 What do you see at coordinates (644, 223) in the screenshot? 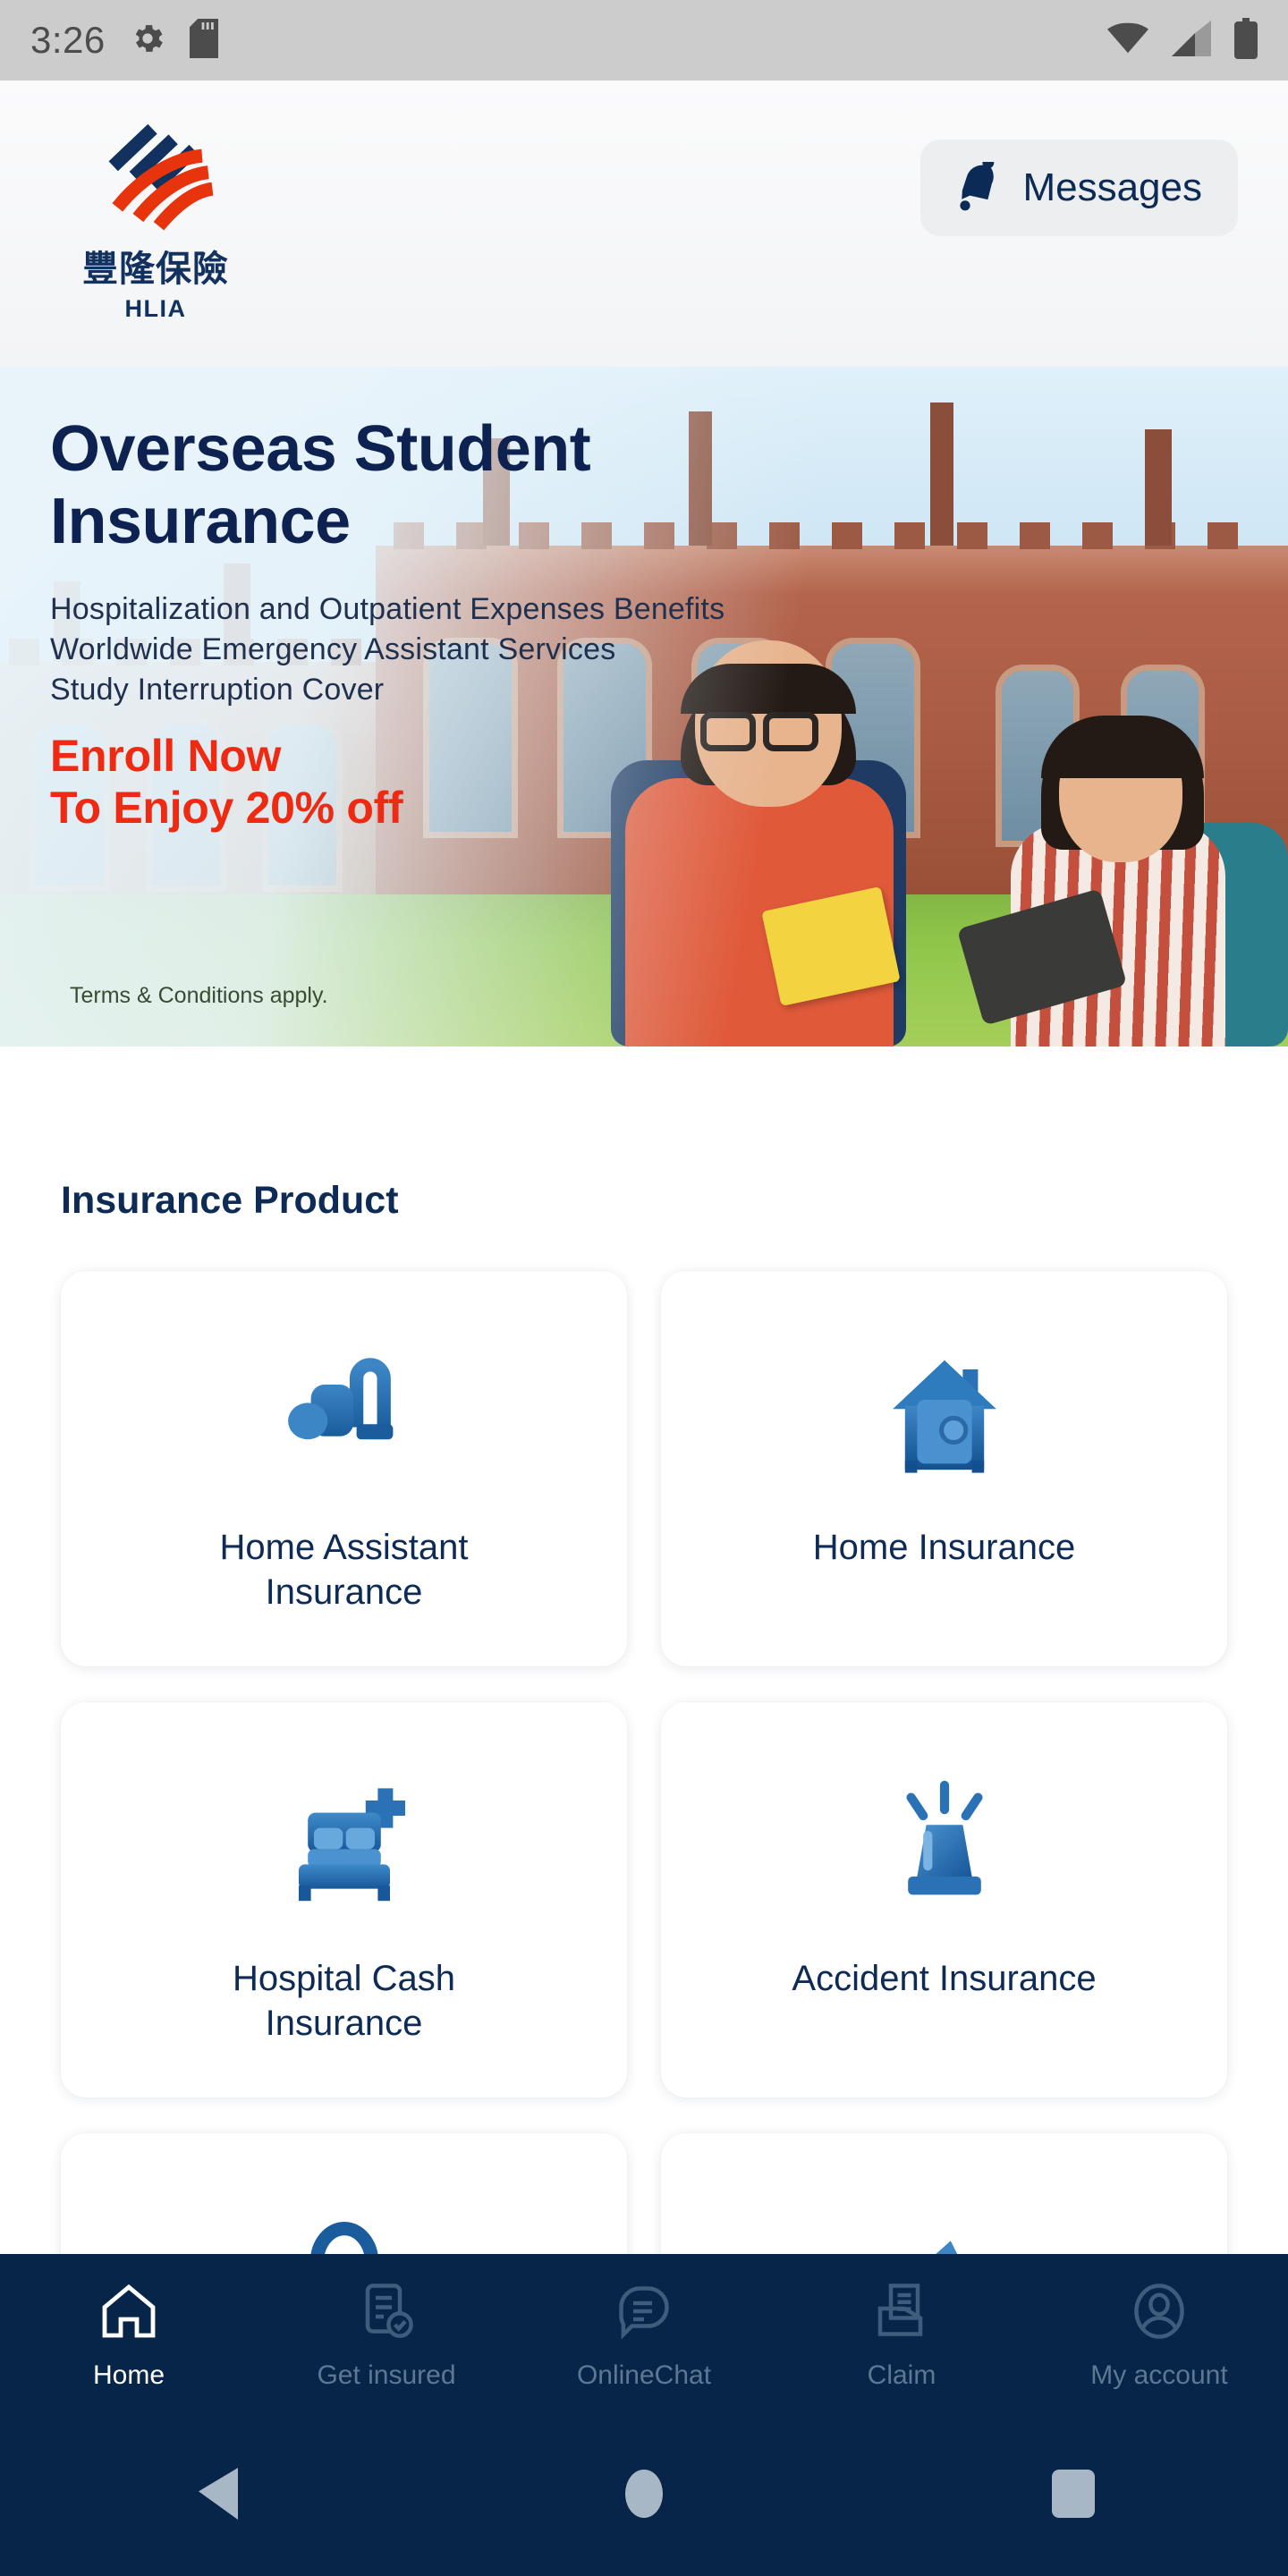
I see `app-header: 豐隆保險 HLIA Messages` at bounding box center [644, 223].